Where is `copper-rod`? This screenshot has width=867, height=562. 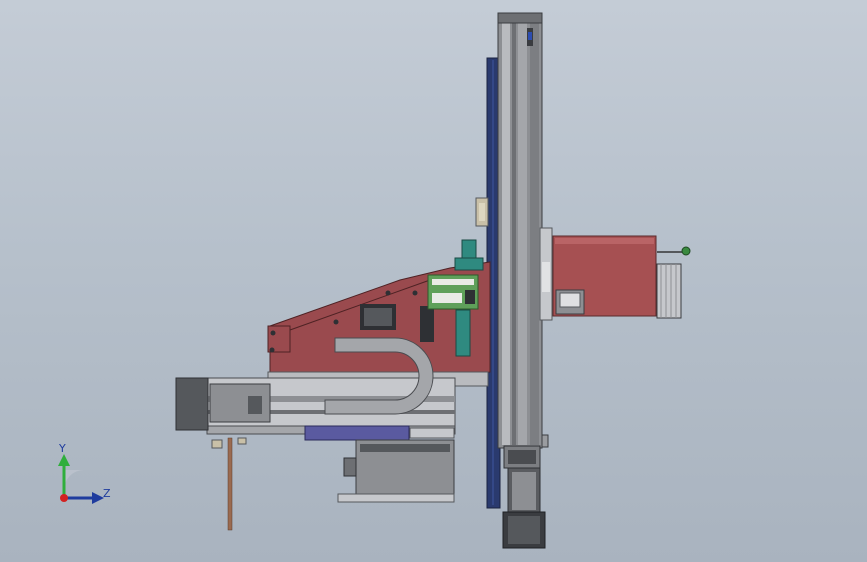
copper-rod is located at coordinates (230, 484).